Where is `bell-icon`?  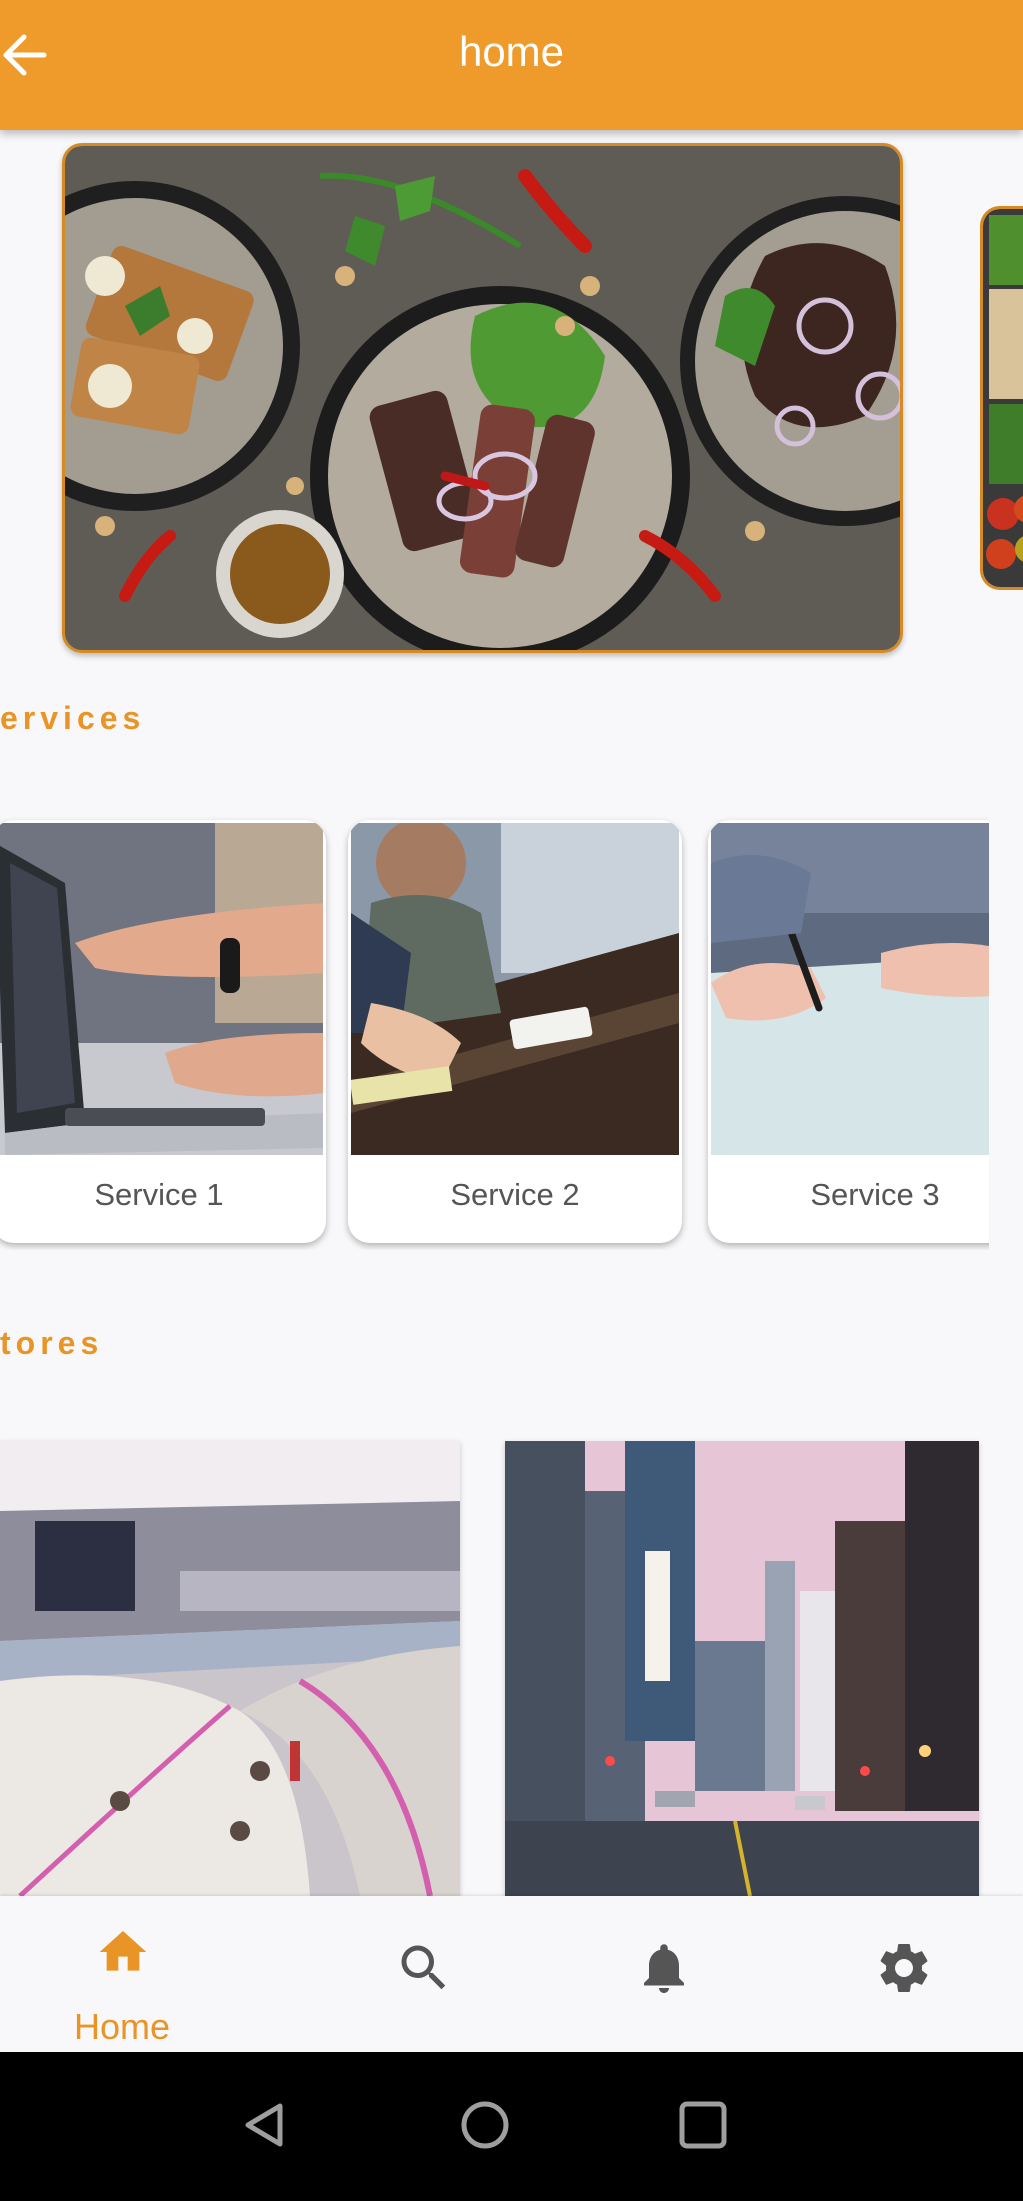 bell-icon is located at coordinates (664, 1968).